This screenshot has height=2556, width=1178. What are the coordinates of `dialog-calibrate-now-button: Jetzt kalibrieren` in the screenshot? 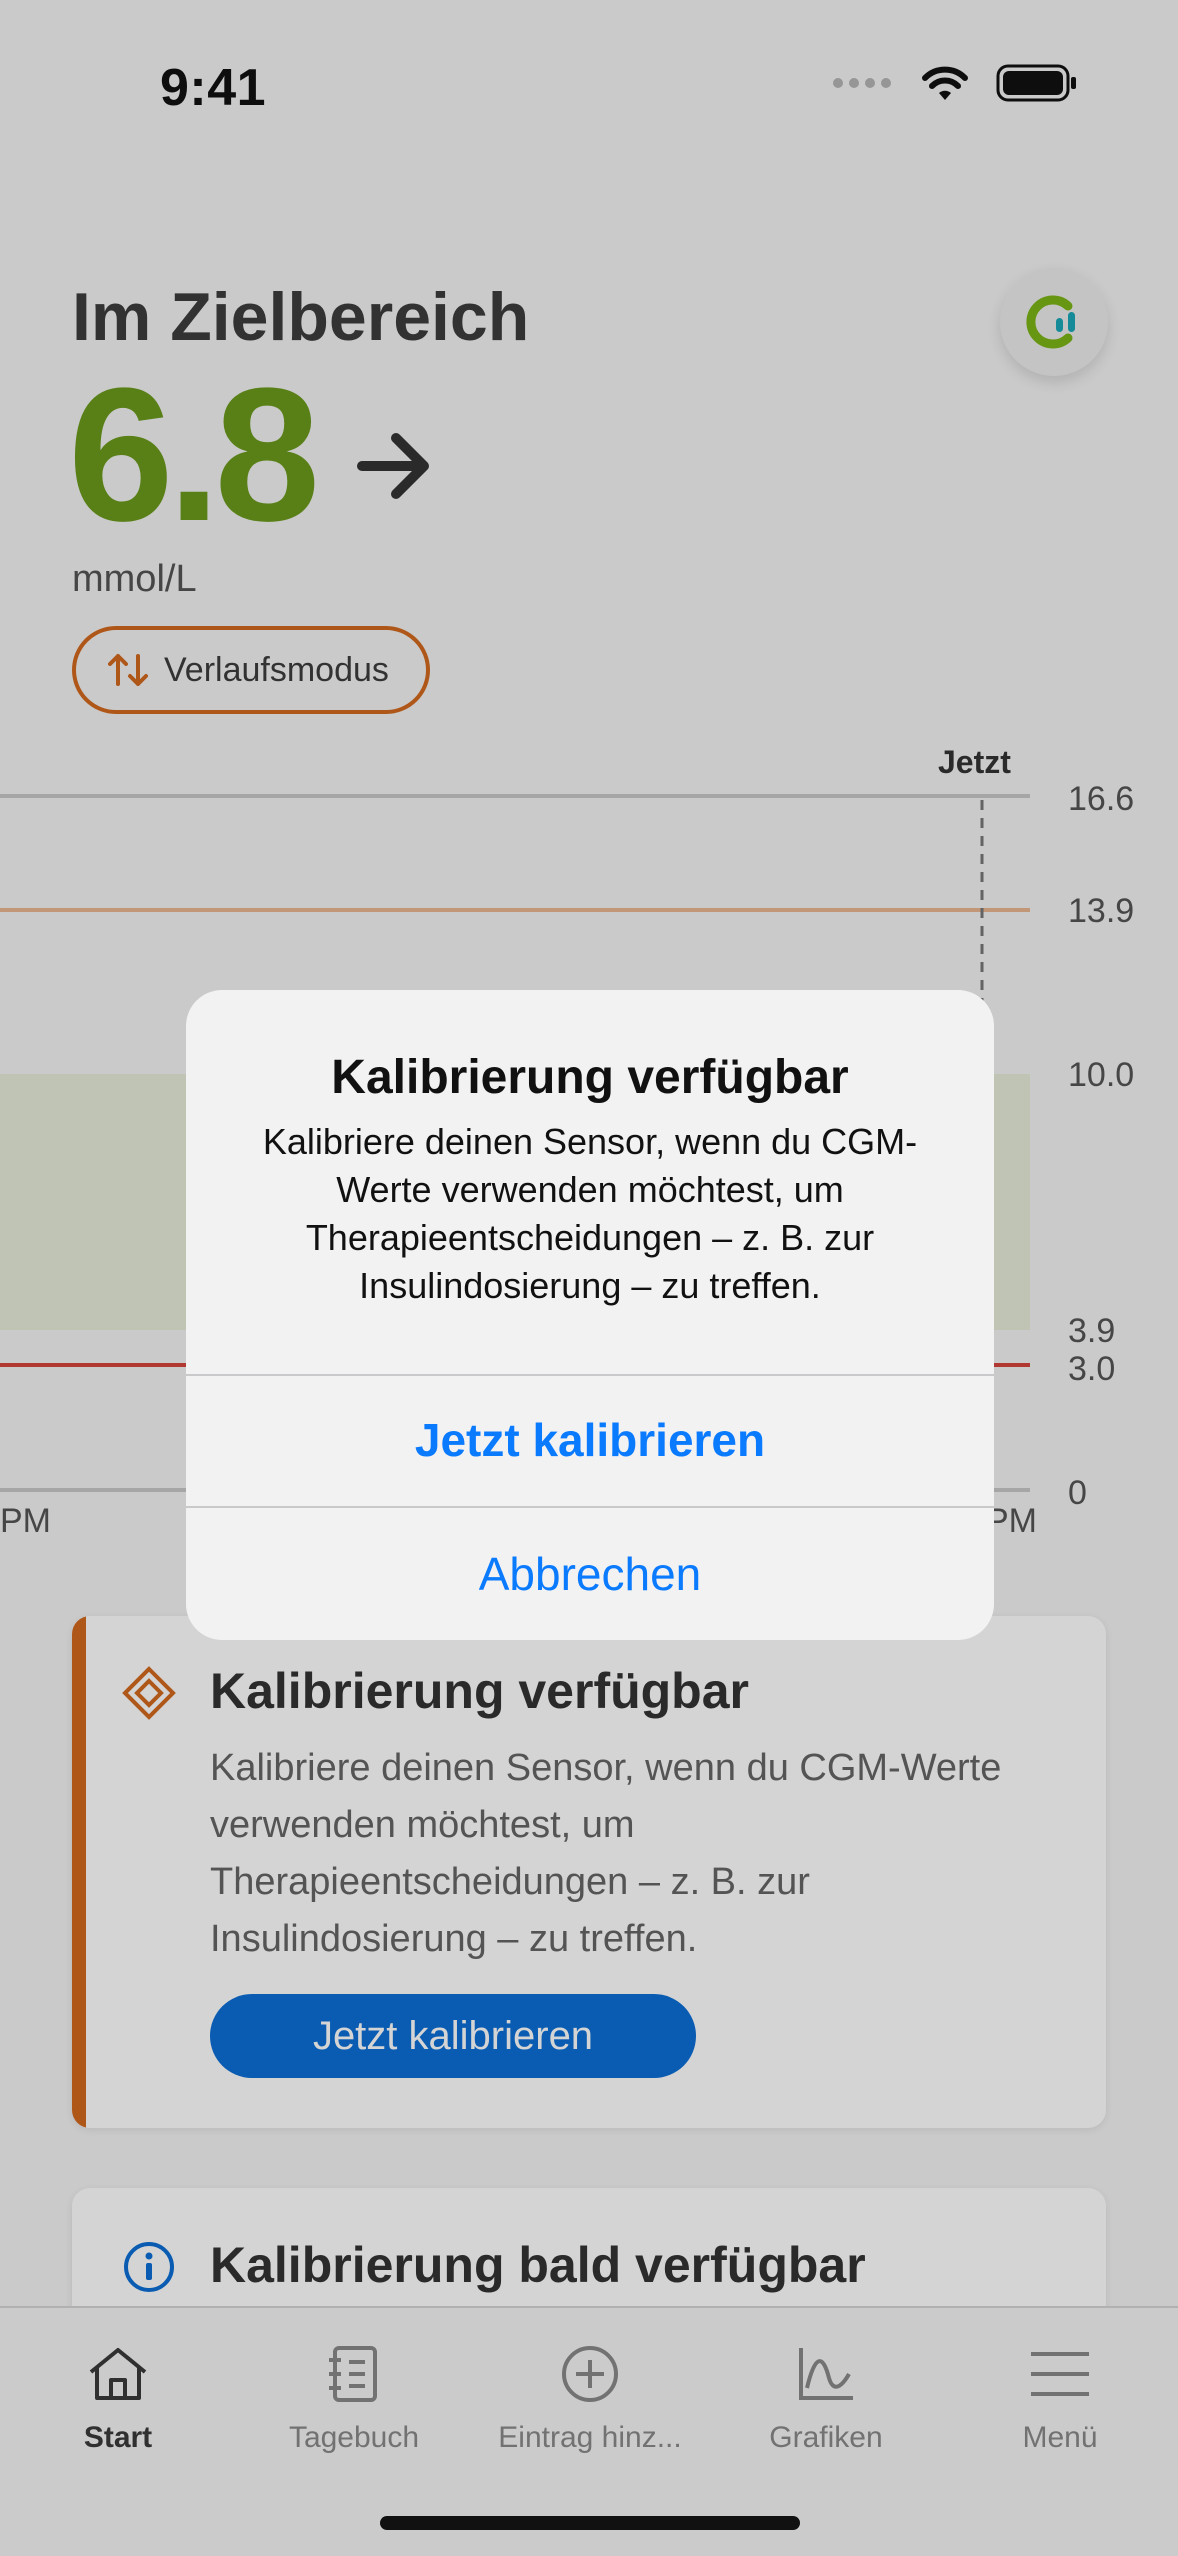 It's located at (590, 1440).